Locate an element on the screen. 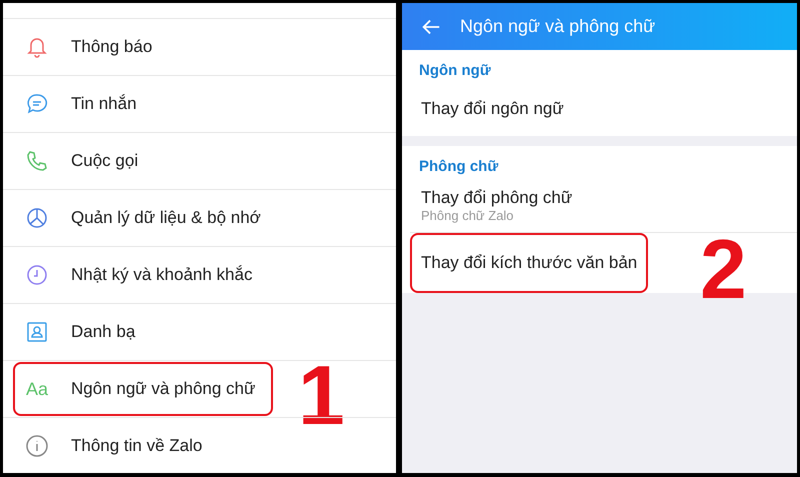 The height and width of the screenshot is (477, 800). settings-item: Aa Ngôn ngữ và phông chữ is located at coordinates (143, 389).